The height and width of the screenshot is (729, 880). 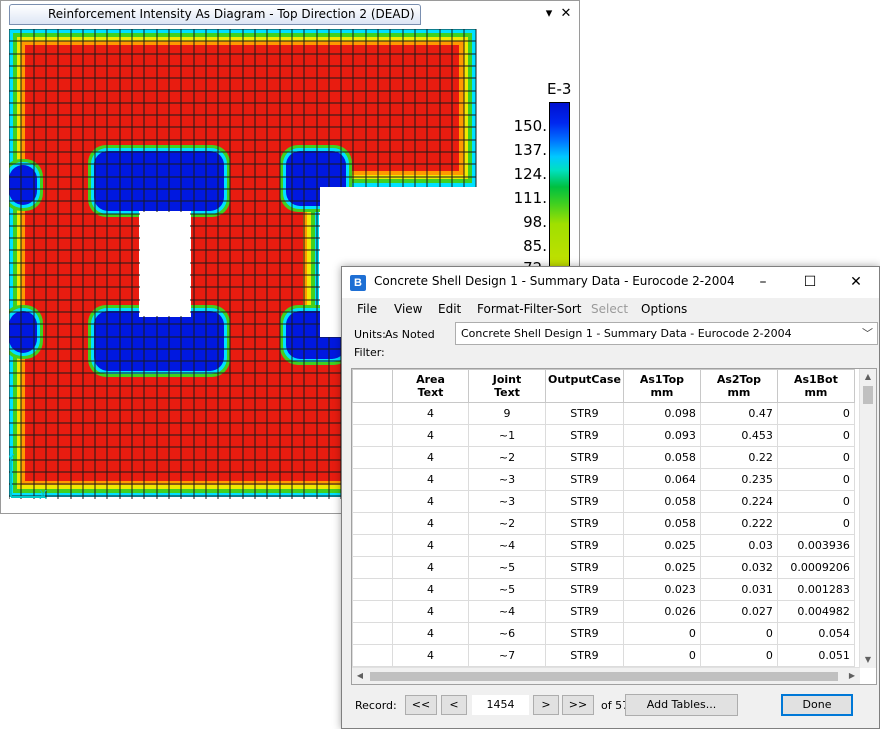 I want to click on table-row: 4 ~5 STR9 0.025 0.032 0.0009206, so click(x=603, y=567).